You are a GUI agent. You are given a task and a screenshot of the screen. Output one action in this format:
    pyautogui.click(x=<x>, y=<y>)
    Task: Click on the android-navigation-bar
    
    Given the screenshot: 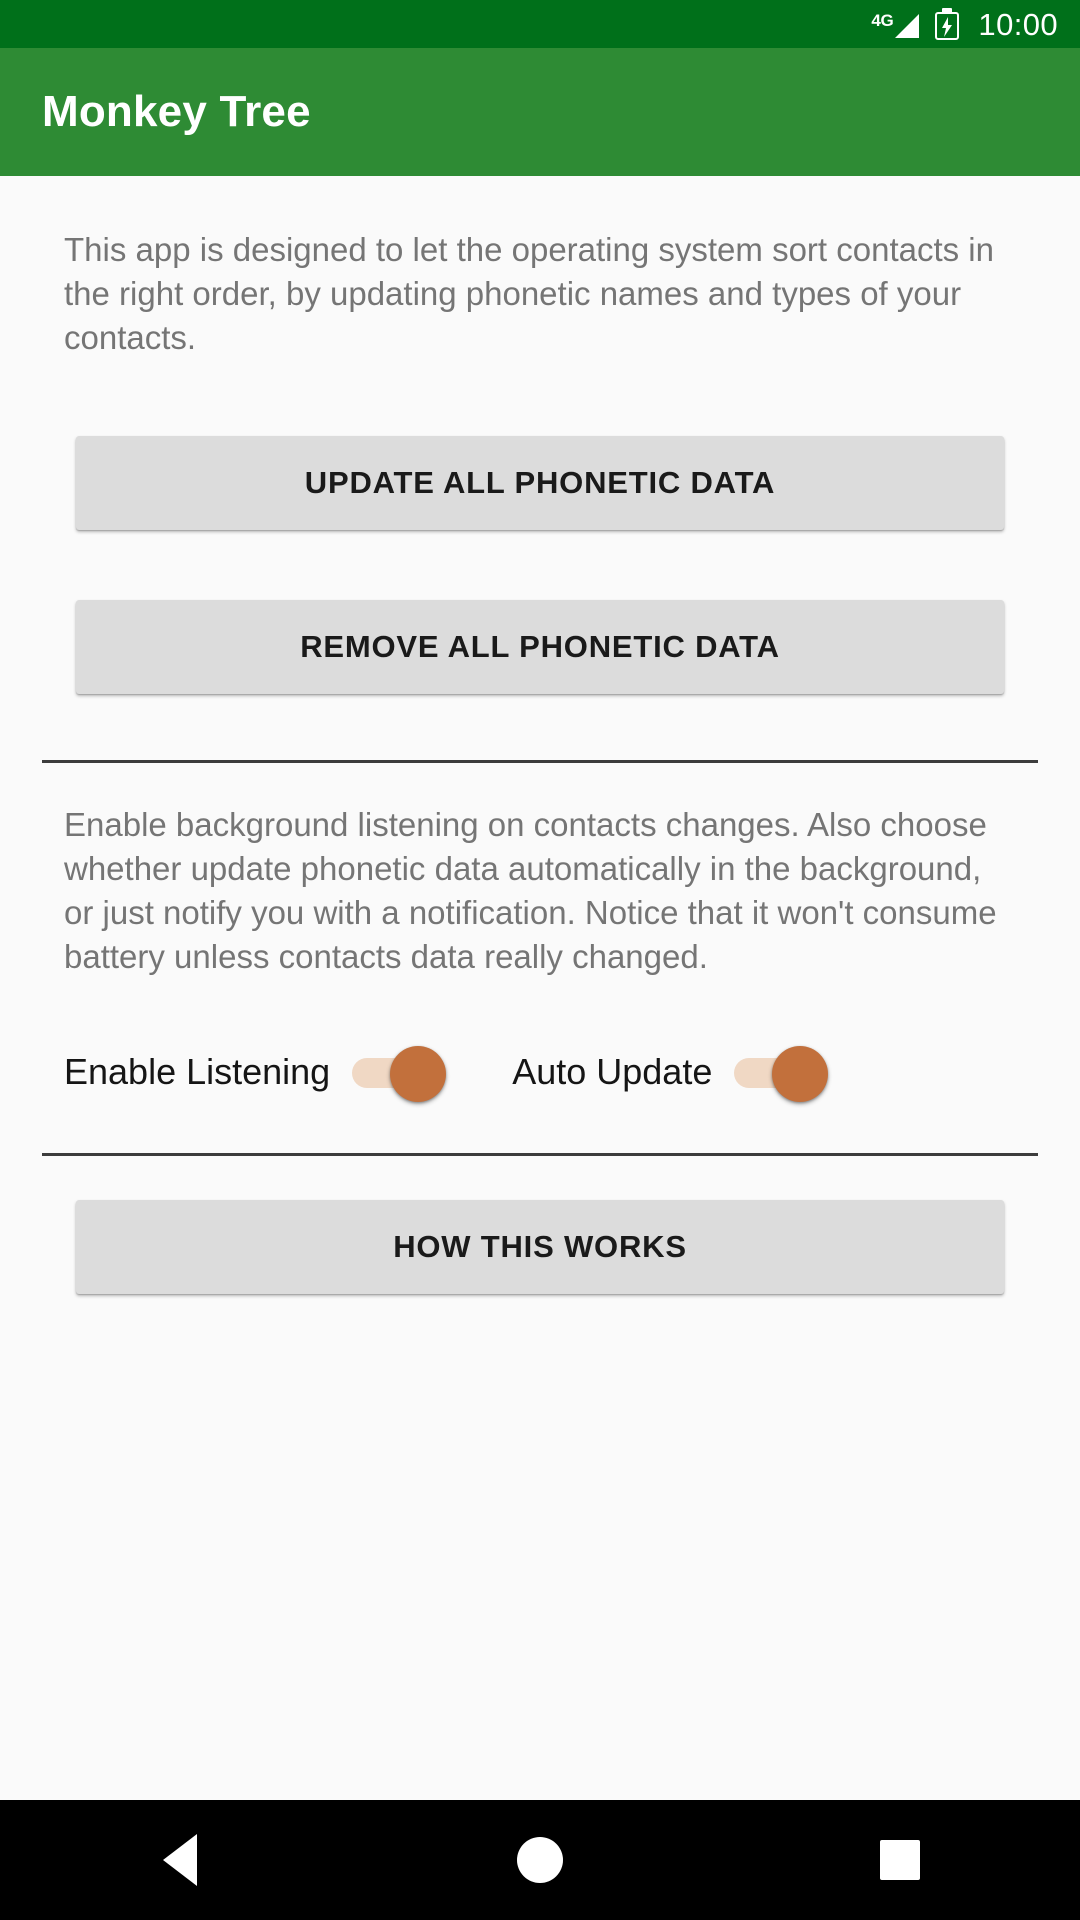 What is the action you would take?
    pyautogui.click(x=540, y=1860)
    